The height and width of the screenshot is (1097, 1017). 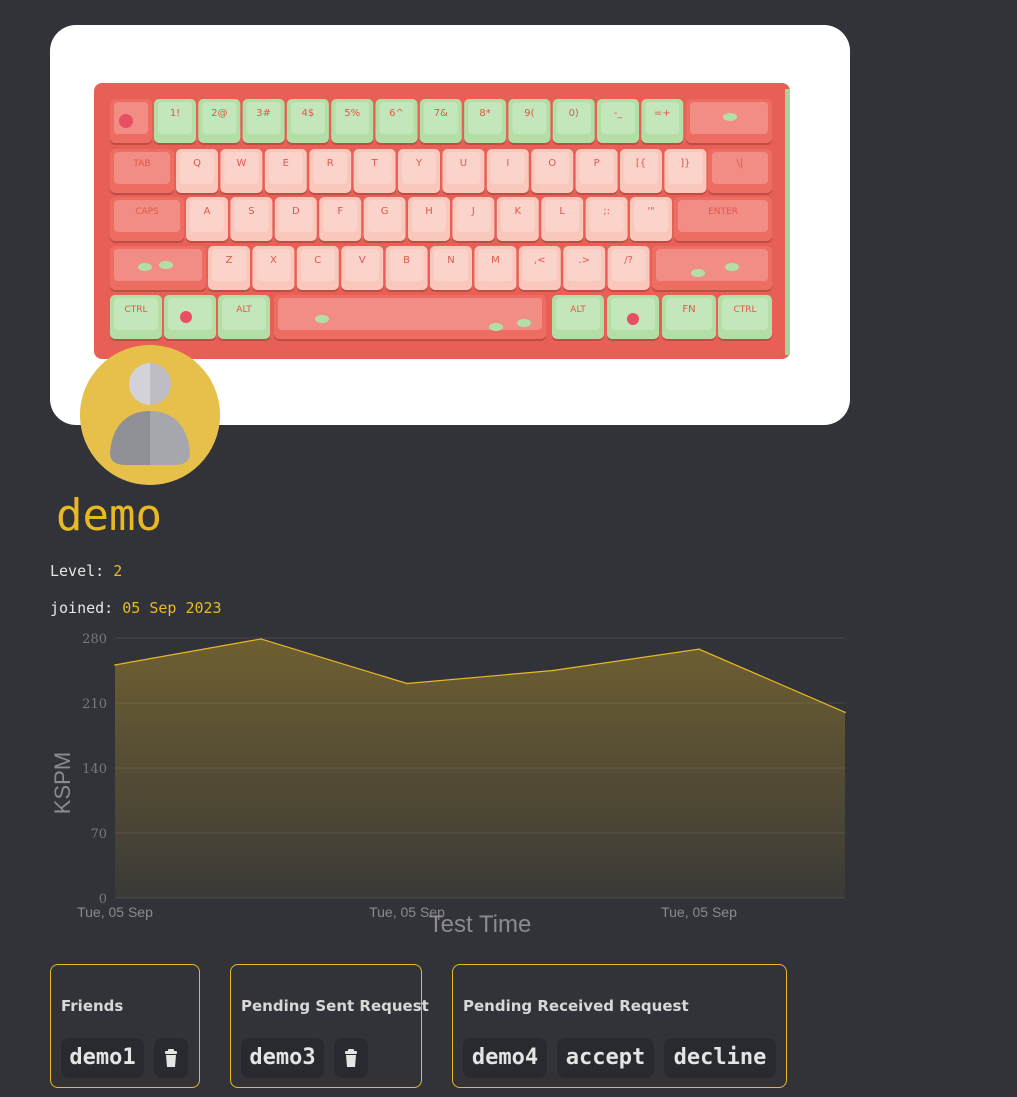 What do you see at coordinates (62, 783) in the screenshot?
I see `y-axis-label: KSPM` at bounding box center [62, 783].